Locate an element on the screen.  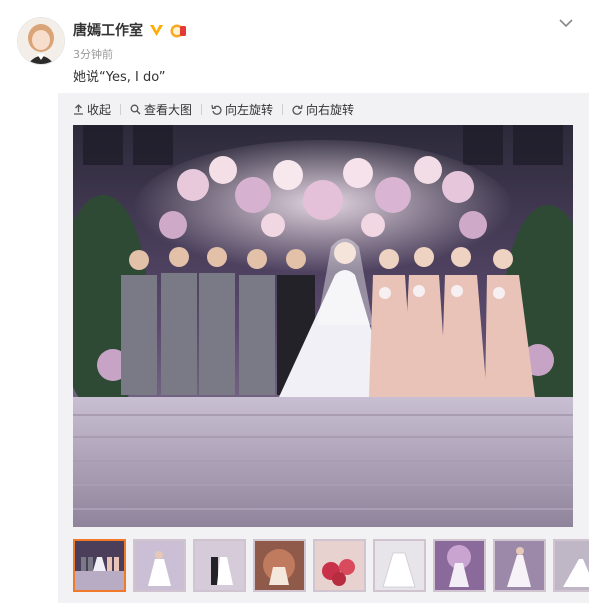
rotate-right-icon is located at coordinates (297, 109).